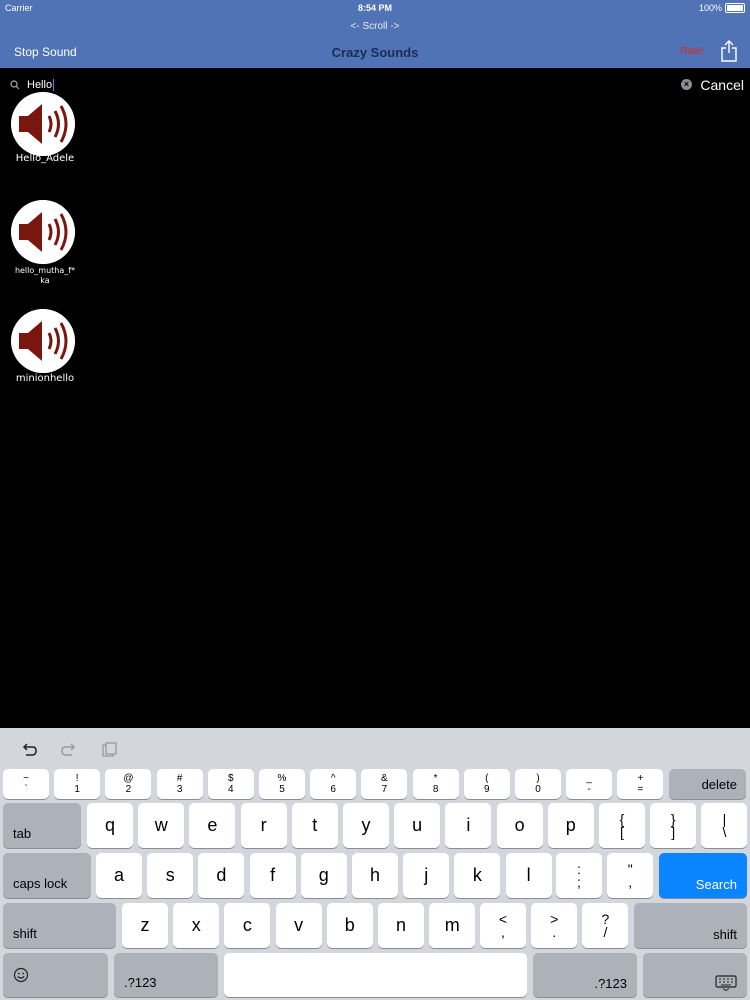 The width and height of the screenshot is (750, 1000). I want to click on tab-key: tab, so click(42, 825).